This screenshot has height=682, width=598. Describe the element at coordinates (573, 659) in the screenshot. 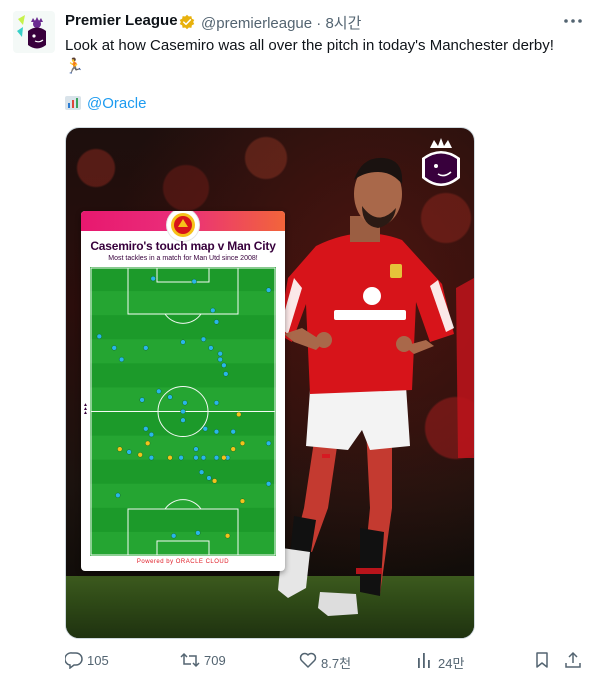

I see `share-icon` at that location.